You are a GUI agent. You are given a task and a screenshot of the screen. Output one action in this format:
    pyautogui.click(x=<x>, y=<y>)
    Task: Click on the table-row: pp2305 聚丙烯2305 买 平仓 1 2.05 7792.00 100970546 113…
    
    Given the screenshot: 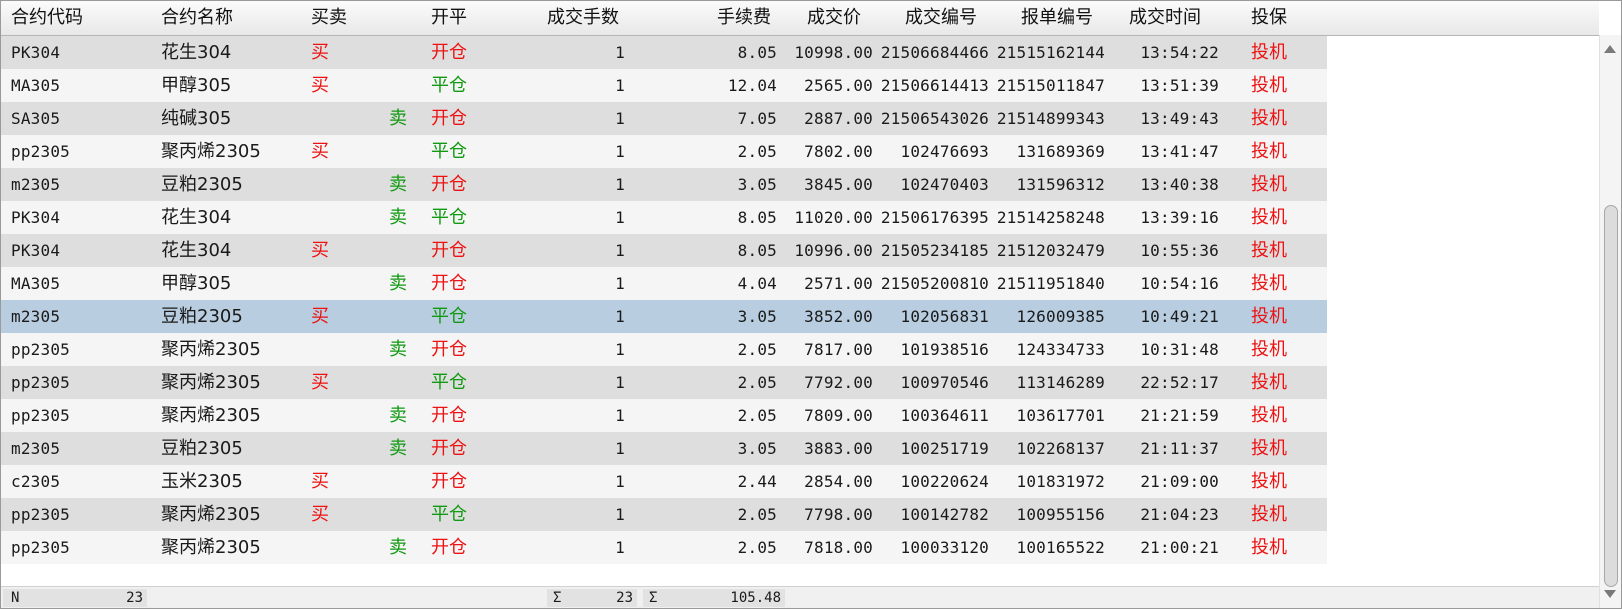 What is the action you would take?
    pyautogui.click(x=664, y=382)
    